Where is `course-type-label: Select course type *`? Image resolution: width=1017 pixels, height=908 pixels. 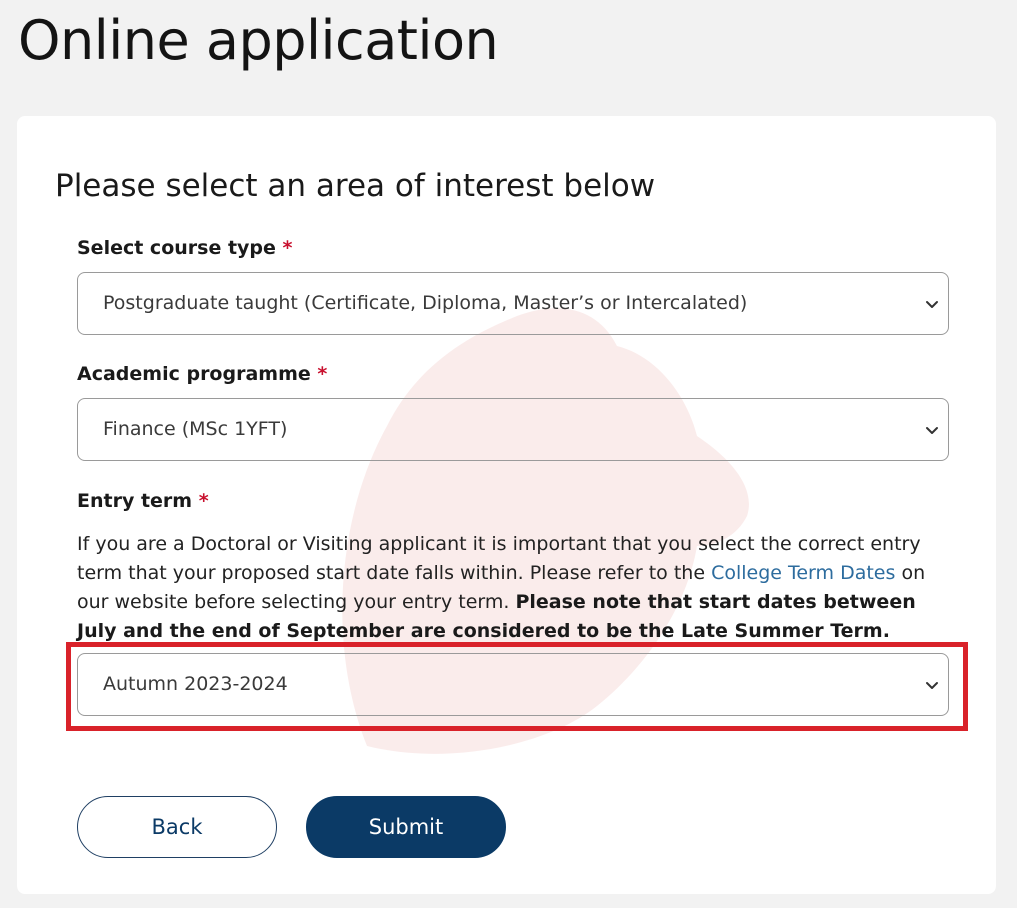 course-type-label: Select course type * is located at coordinates (185, 248).